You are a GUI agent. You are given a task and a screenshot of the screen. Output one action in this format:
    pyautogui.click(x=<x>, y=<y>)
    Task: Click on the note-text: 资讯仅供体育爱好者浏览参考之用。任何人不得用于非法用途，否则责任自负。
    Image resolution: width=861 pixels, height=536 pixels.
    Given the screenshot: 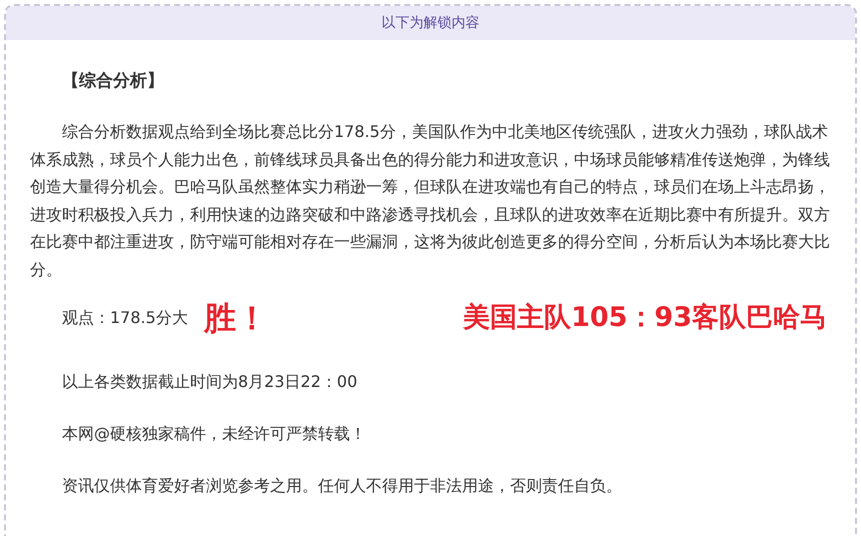 What is the action you would take?
    pyautogui.click(x=342, y=486)
    